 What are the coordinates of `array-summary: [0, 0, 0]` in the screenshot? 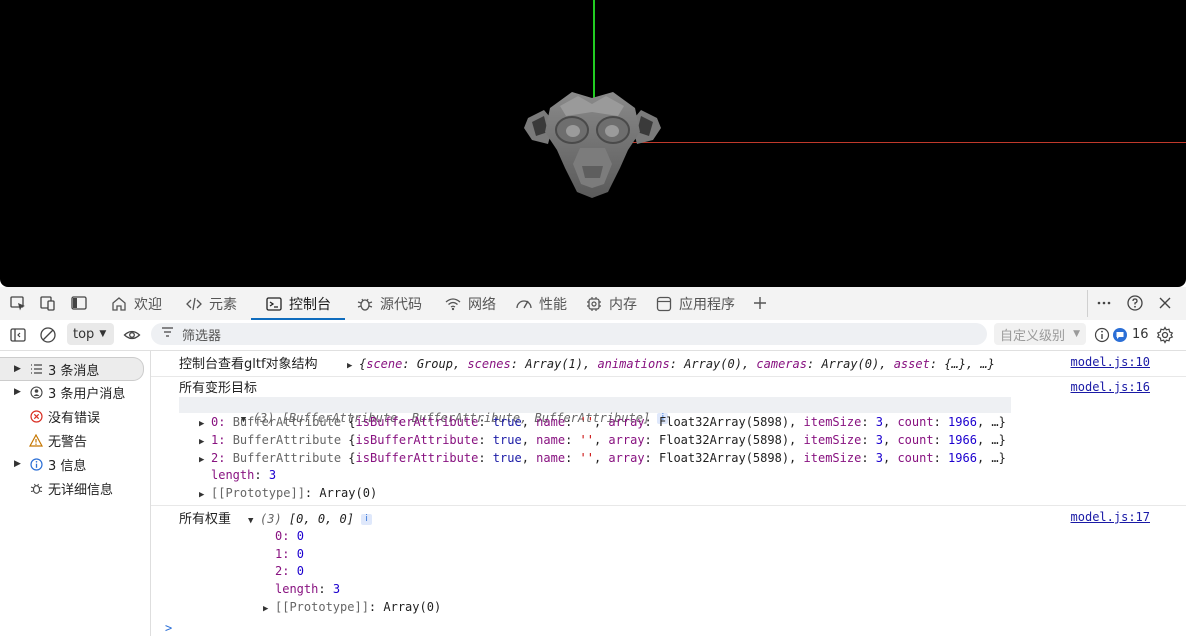 It's located at (321, 519).